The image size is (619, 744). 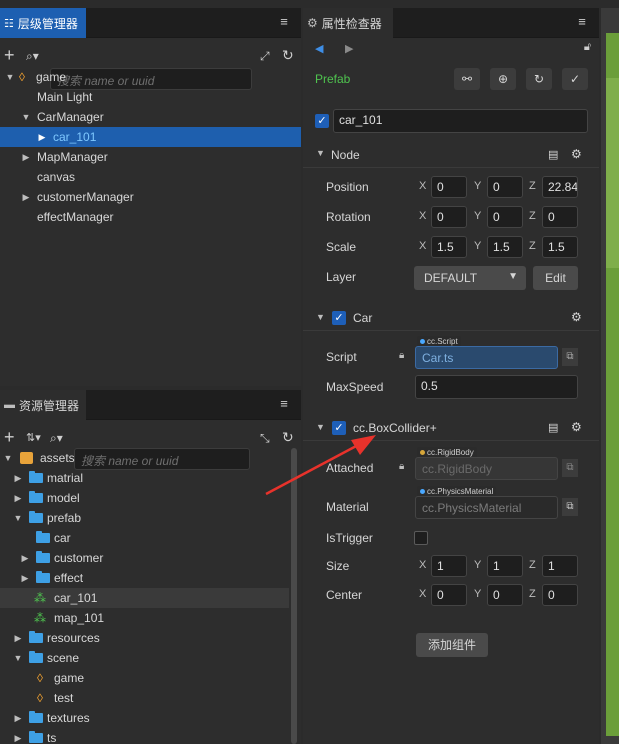 I want to click on asset-car-101: ⁂ car_101, so click(x=144, y=598).